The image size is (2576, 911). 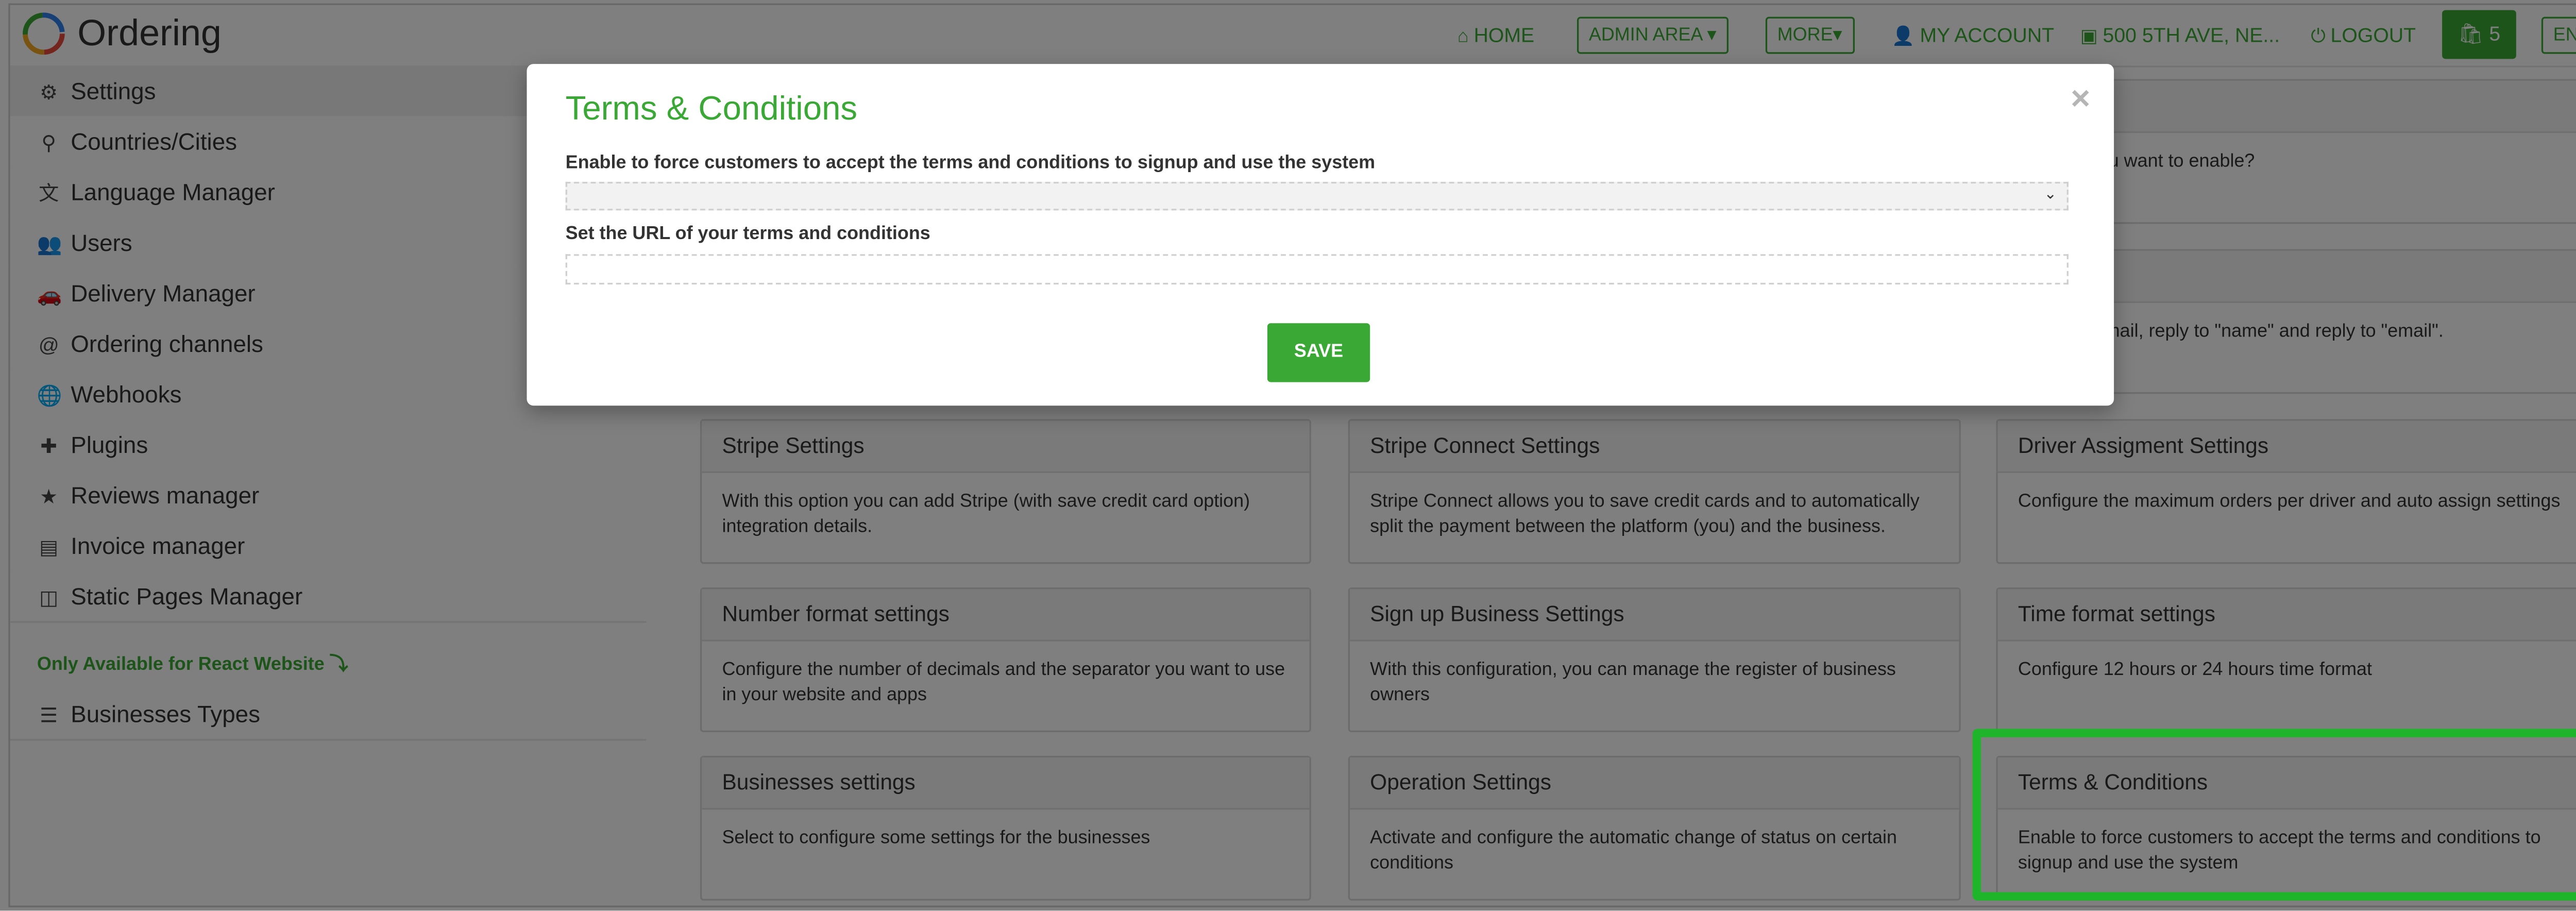 What do you see at coordinates (2274, 815) in the screenshot?
I see `terms-card-highlight` at bounding box center [2274, 815].